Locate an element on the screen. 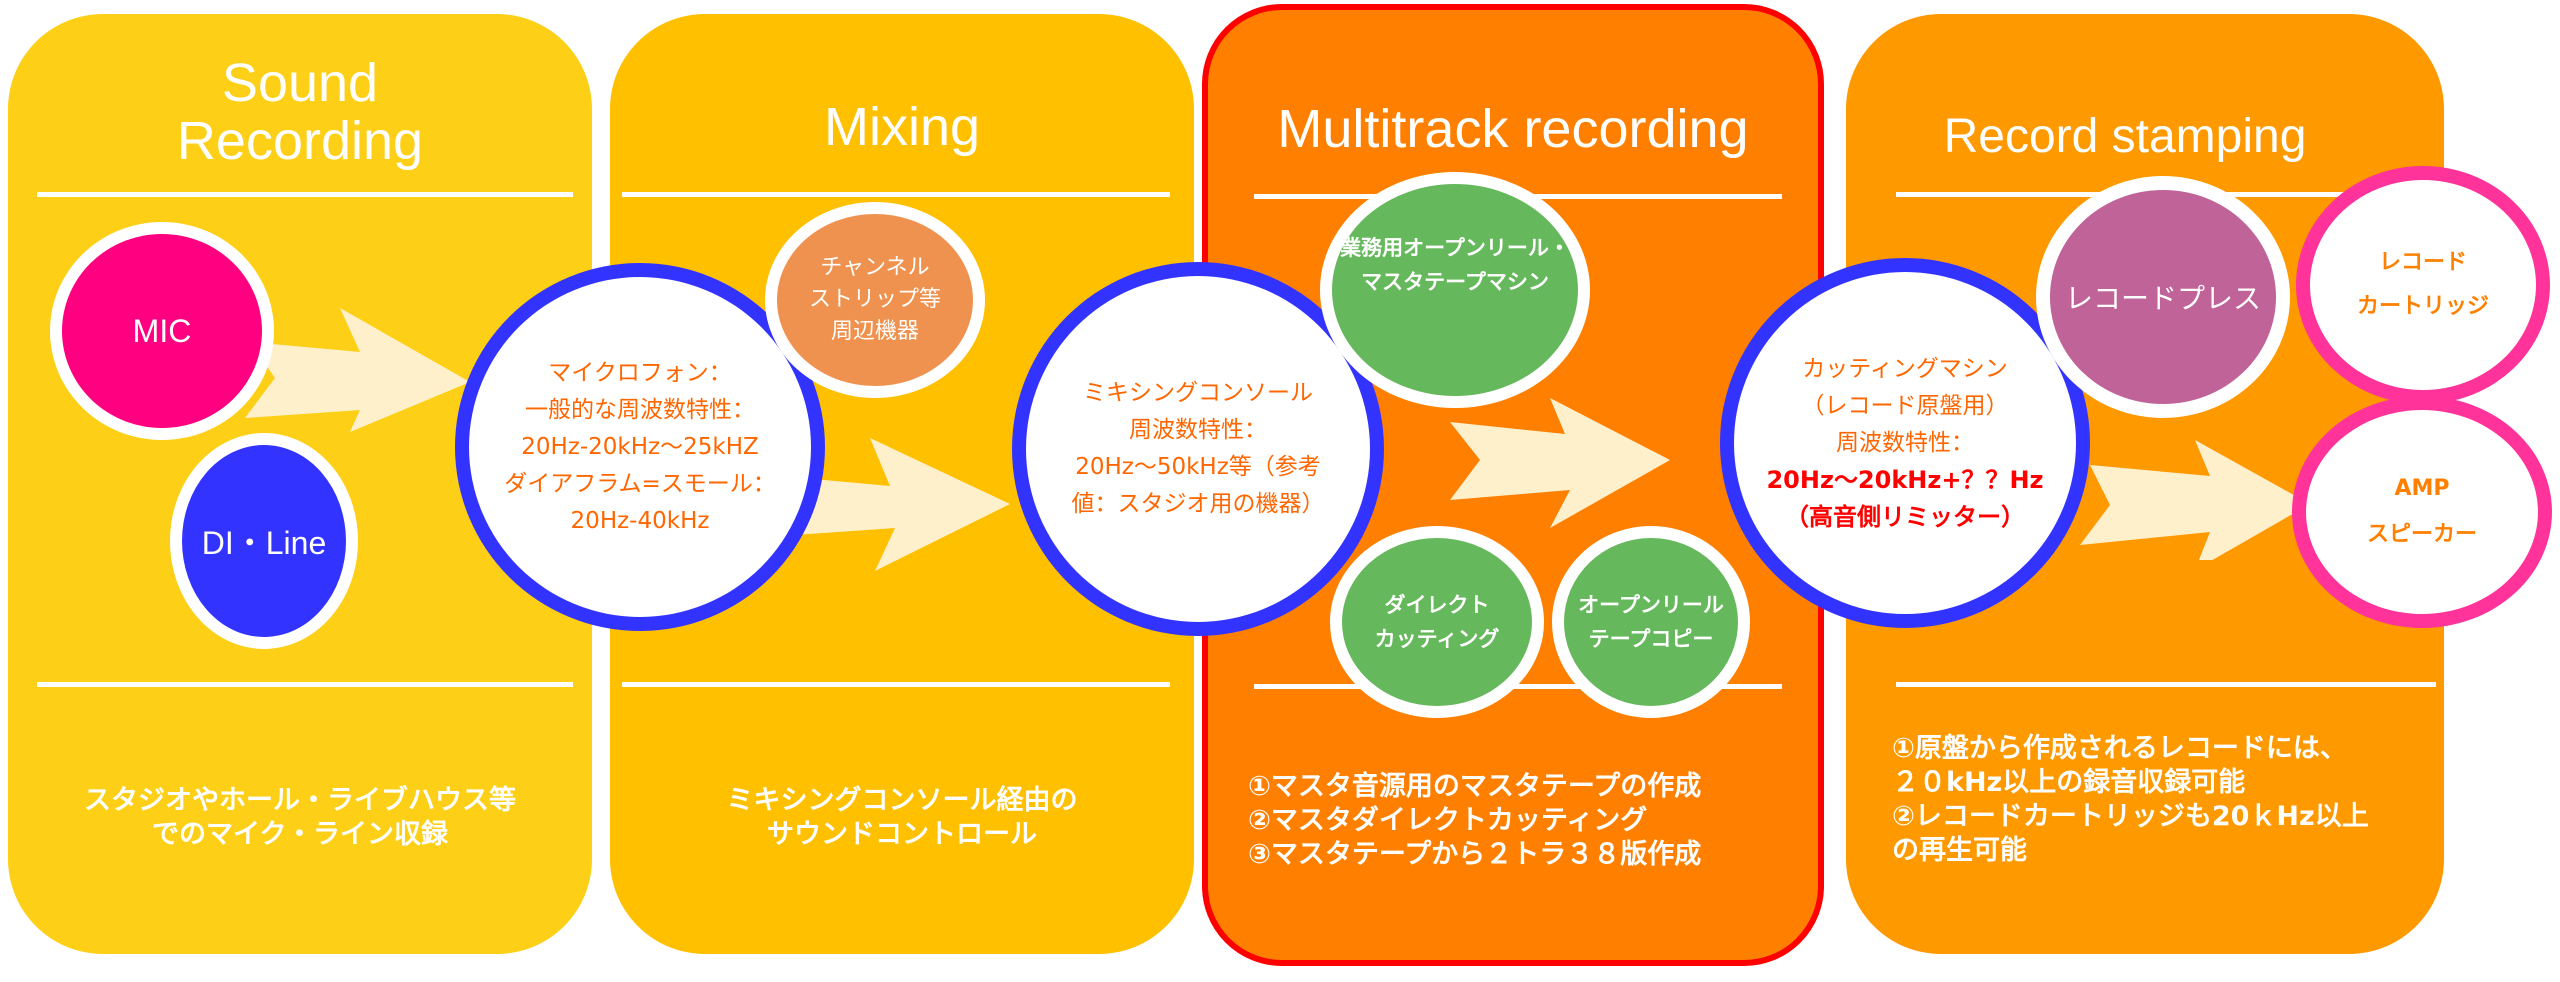  spec-line: 20Hz～50kHz等（参考 is located at coordinates (1198, 467).